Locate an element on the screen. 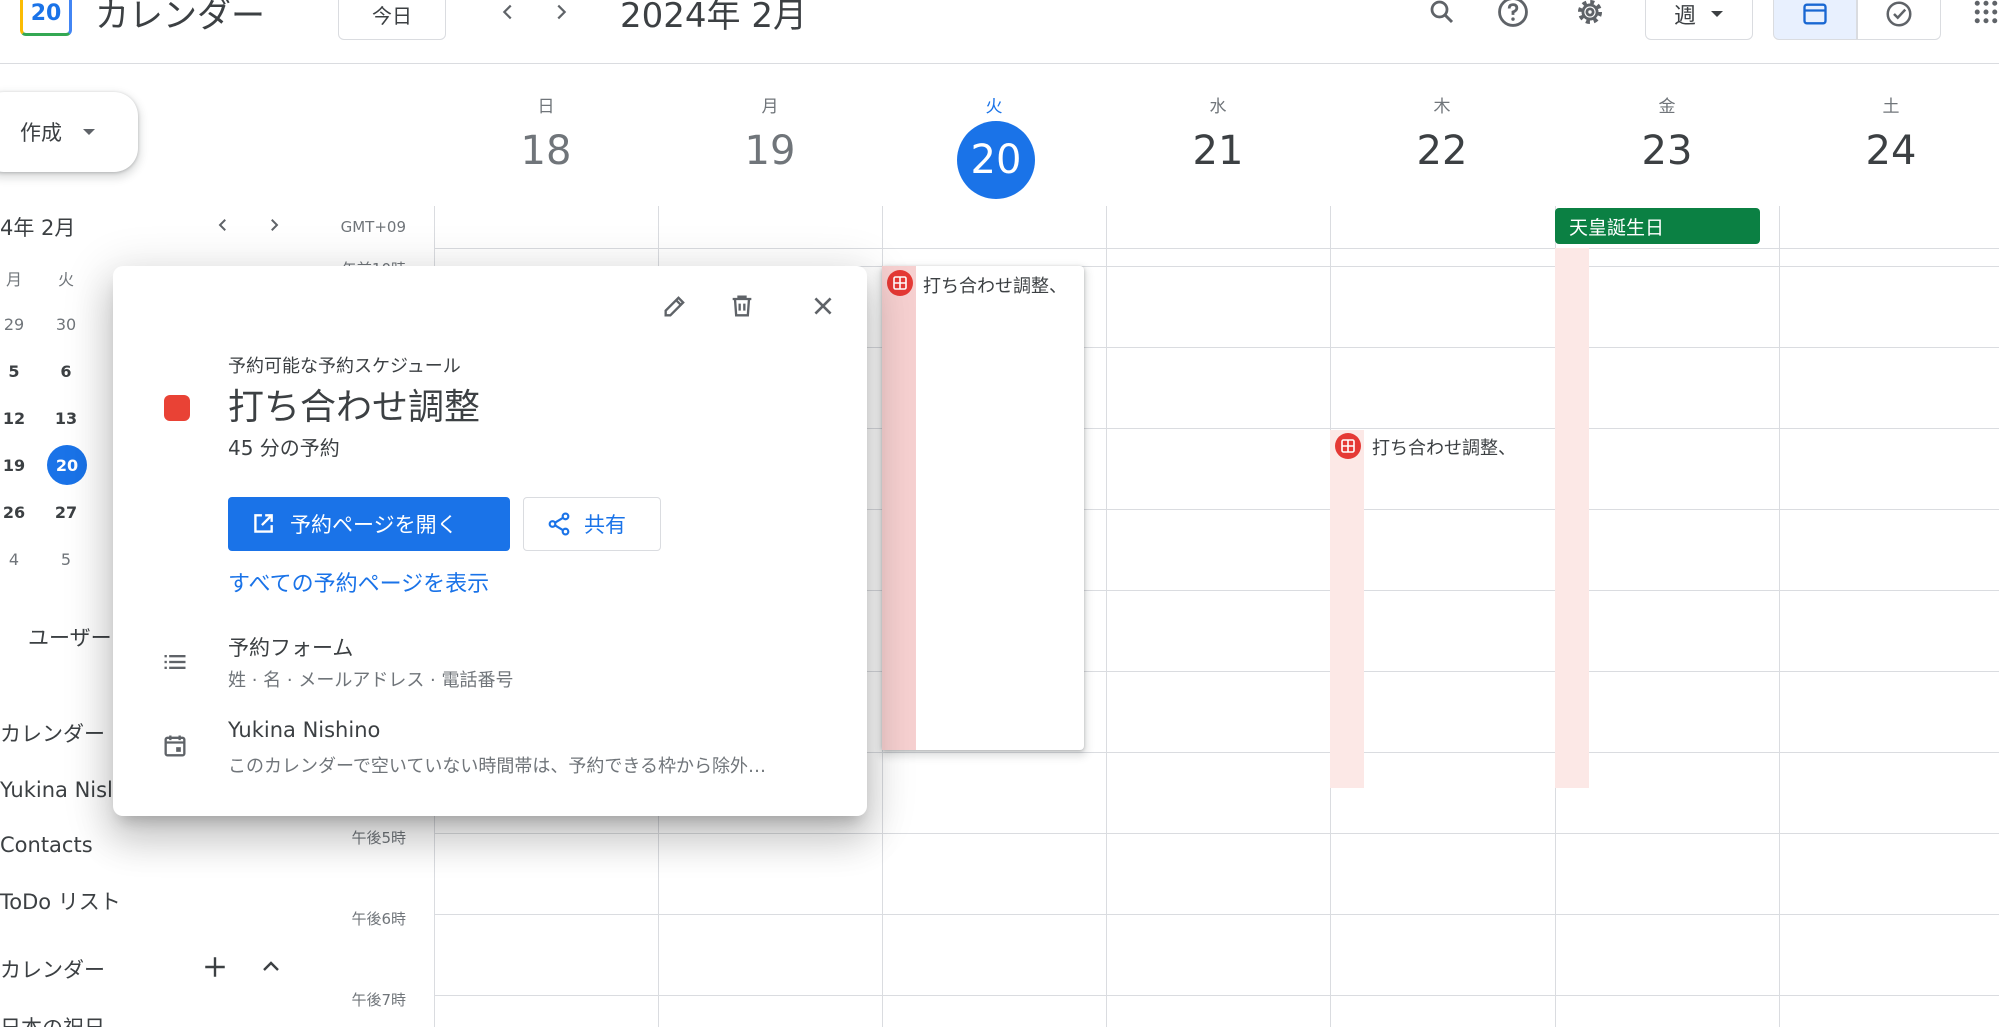 The width and height of the screenshot is (1999, 1027). mini-day: 26 is located at coordinates (17, 512).